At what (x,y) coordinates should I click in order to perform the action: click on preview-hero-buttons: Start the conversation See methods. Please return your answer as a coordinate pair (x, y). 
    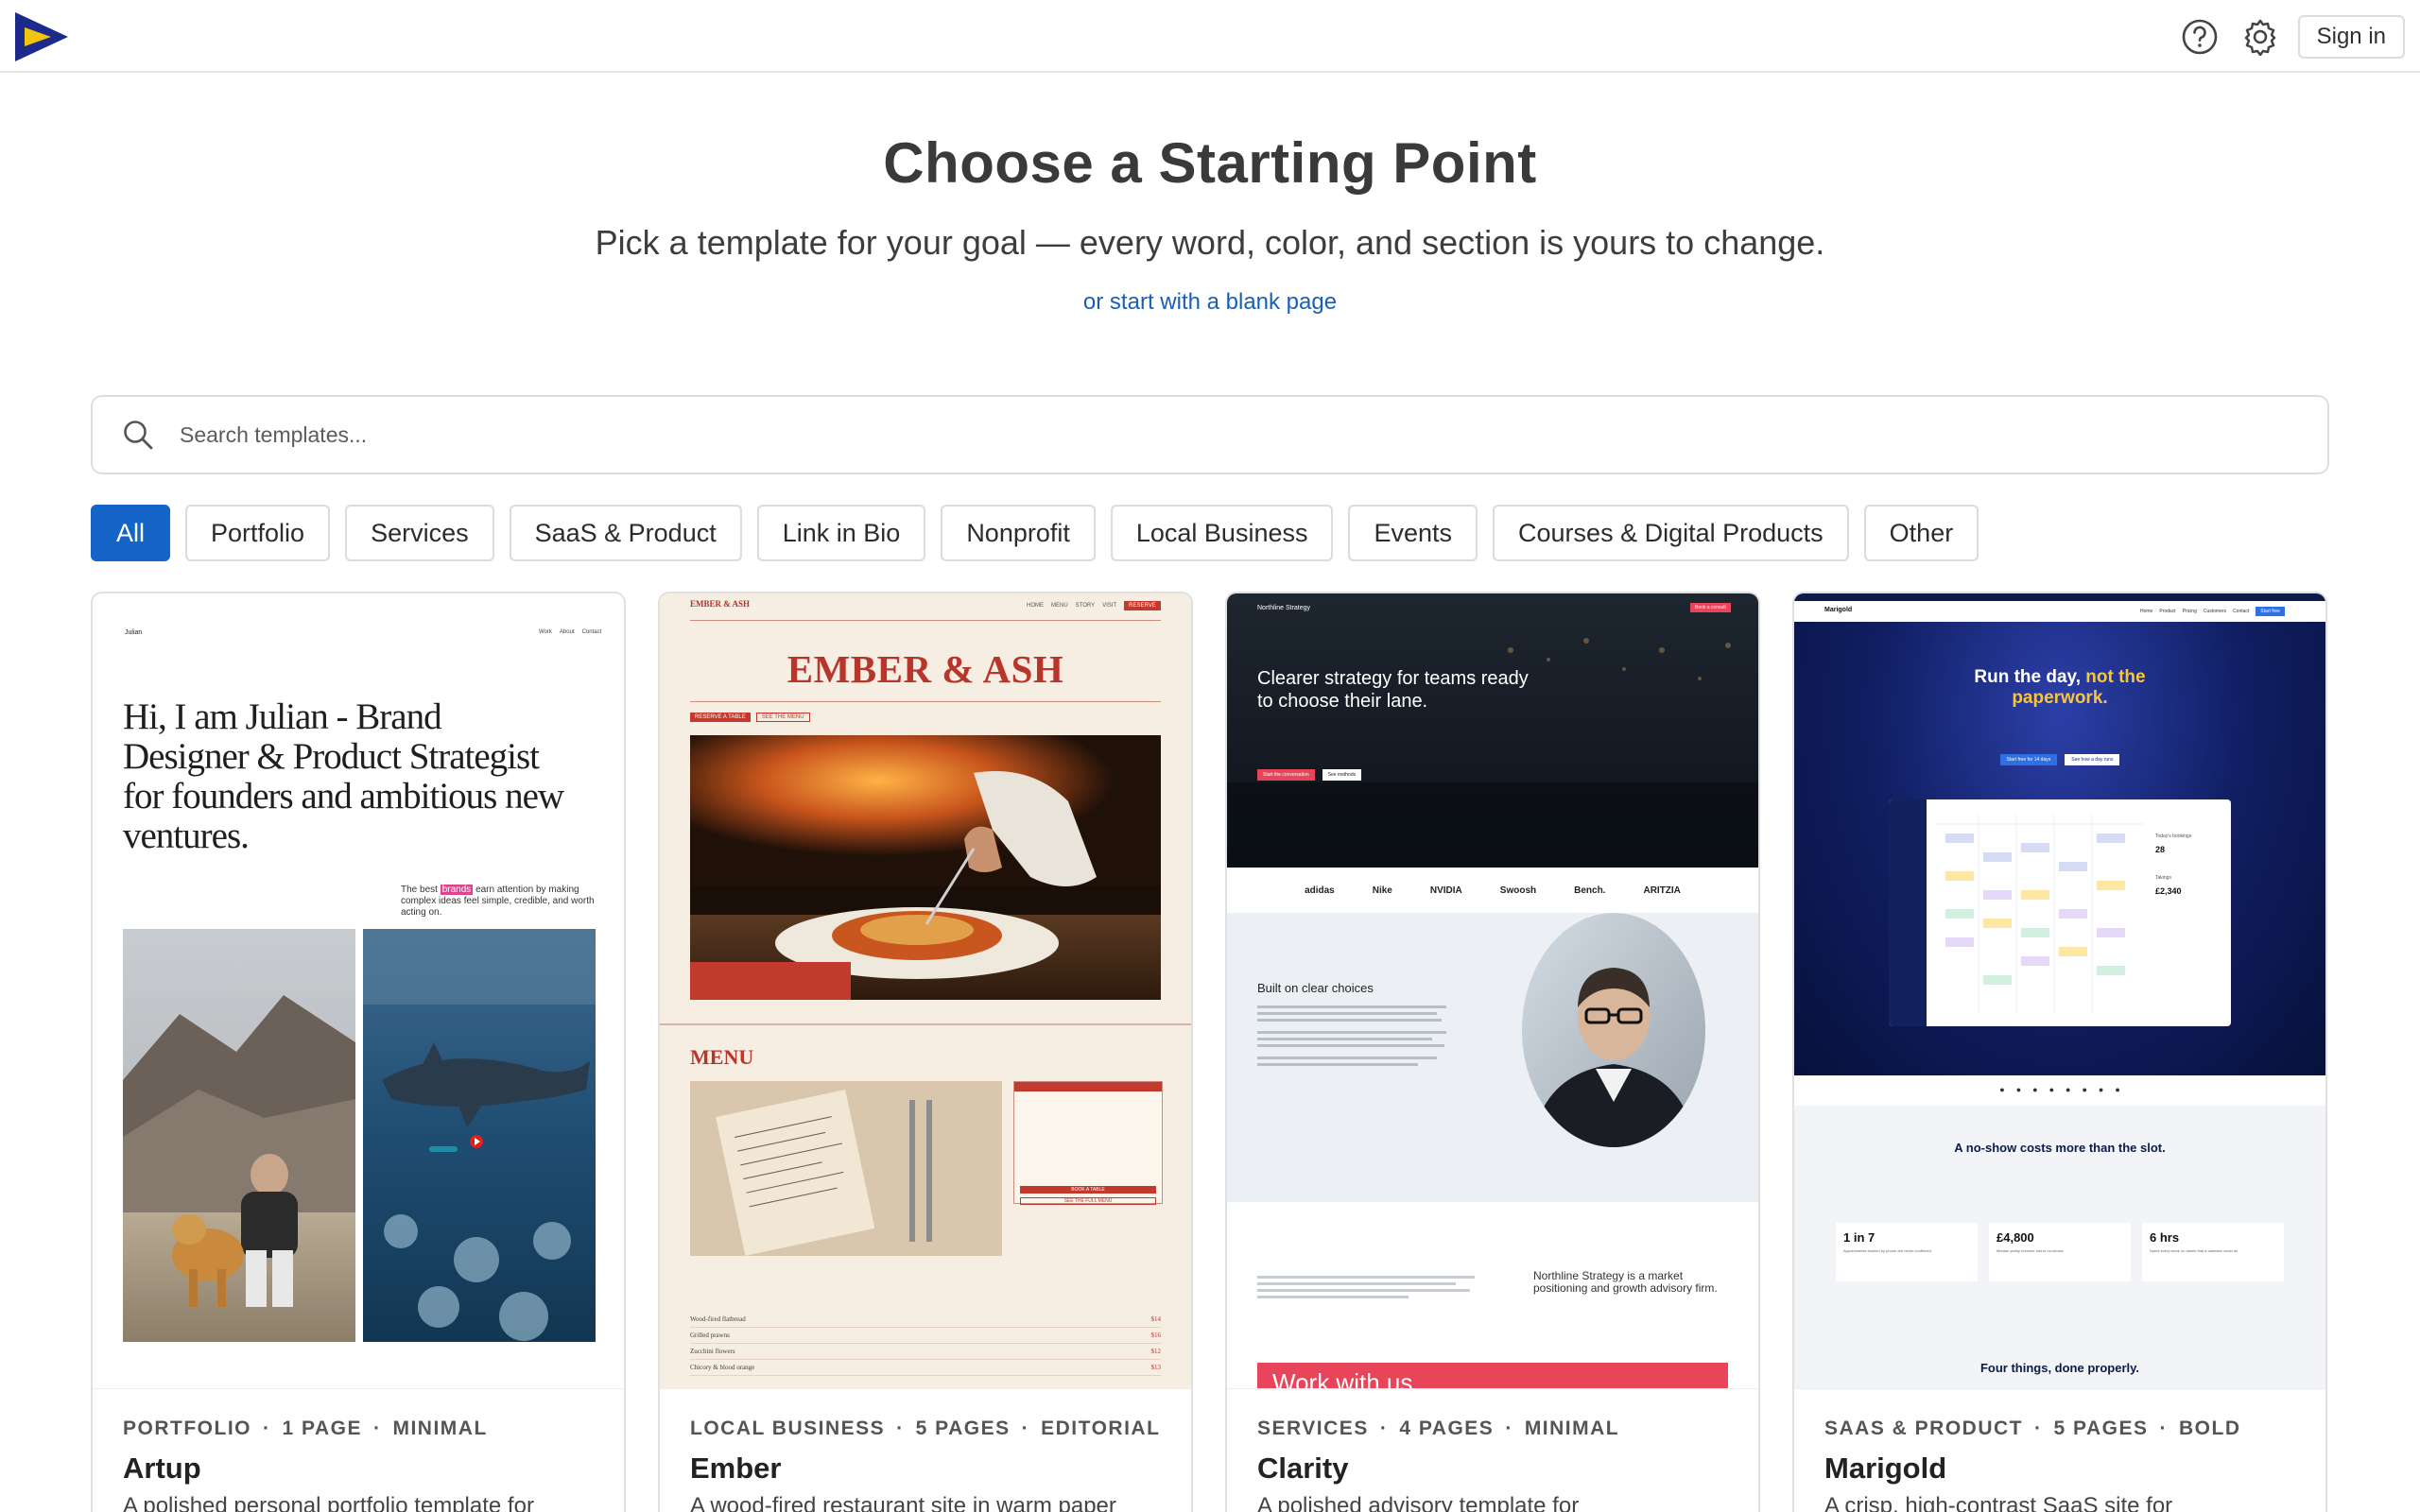
    Looking at the image, I should click on (1309, 775).